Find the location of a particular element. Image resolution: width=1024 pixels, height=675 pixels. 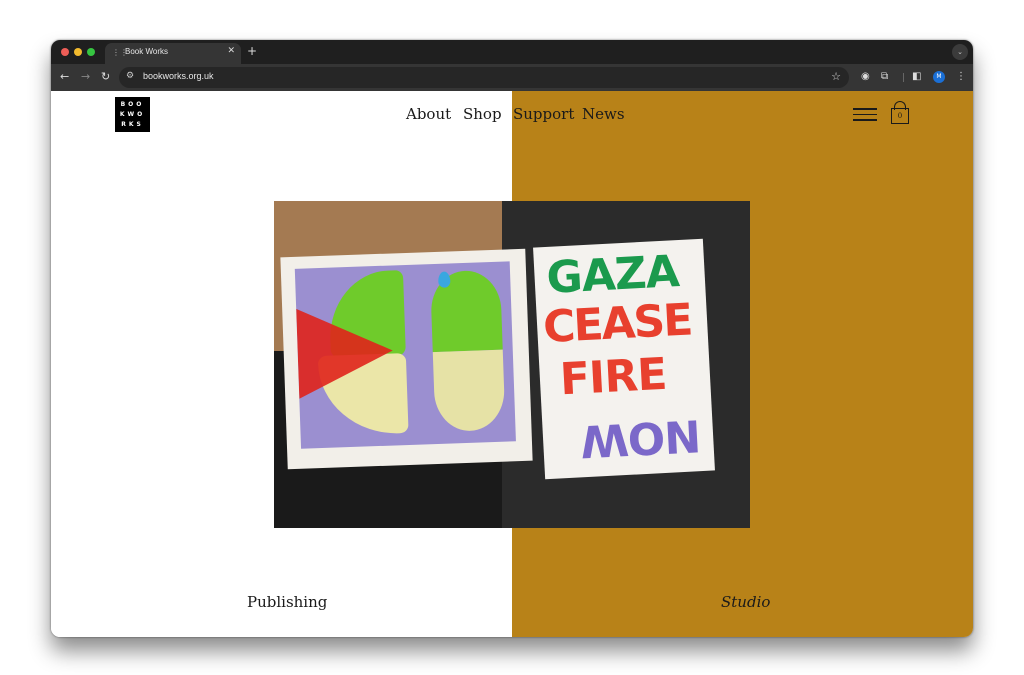

tab-search-button: ⌄ is located at coordinates (960, 52).